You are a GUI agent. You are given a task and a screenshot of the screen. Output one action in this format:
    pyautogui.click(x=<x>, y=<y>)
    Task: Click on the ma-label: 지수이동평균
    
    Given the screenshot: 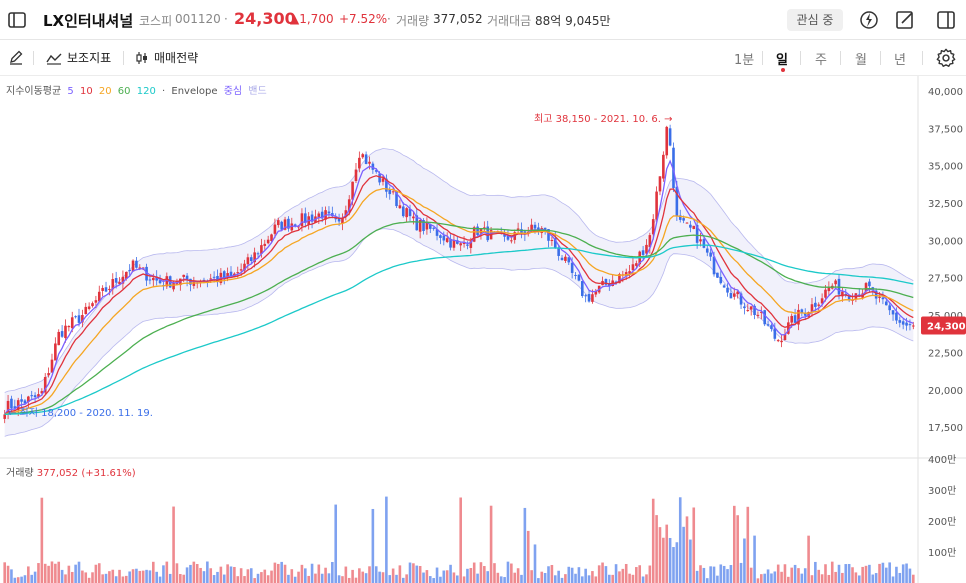 What is the action you would take?
    pyautogui.click(x=34, y=91)
    